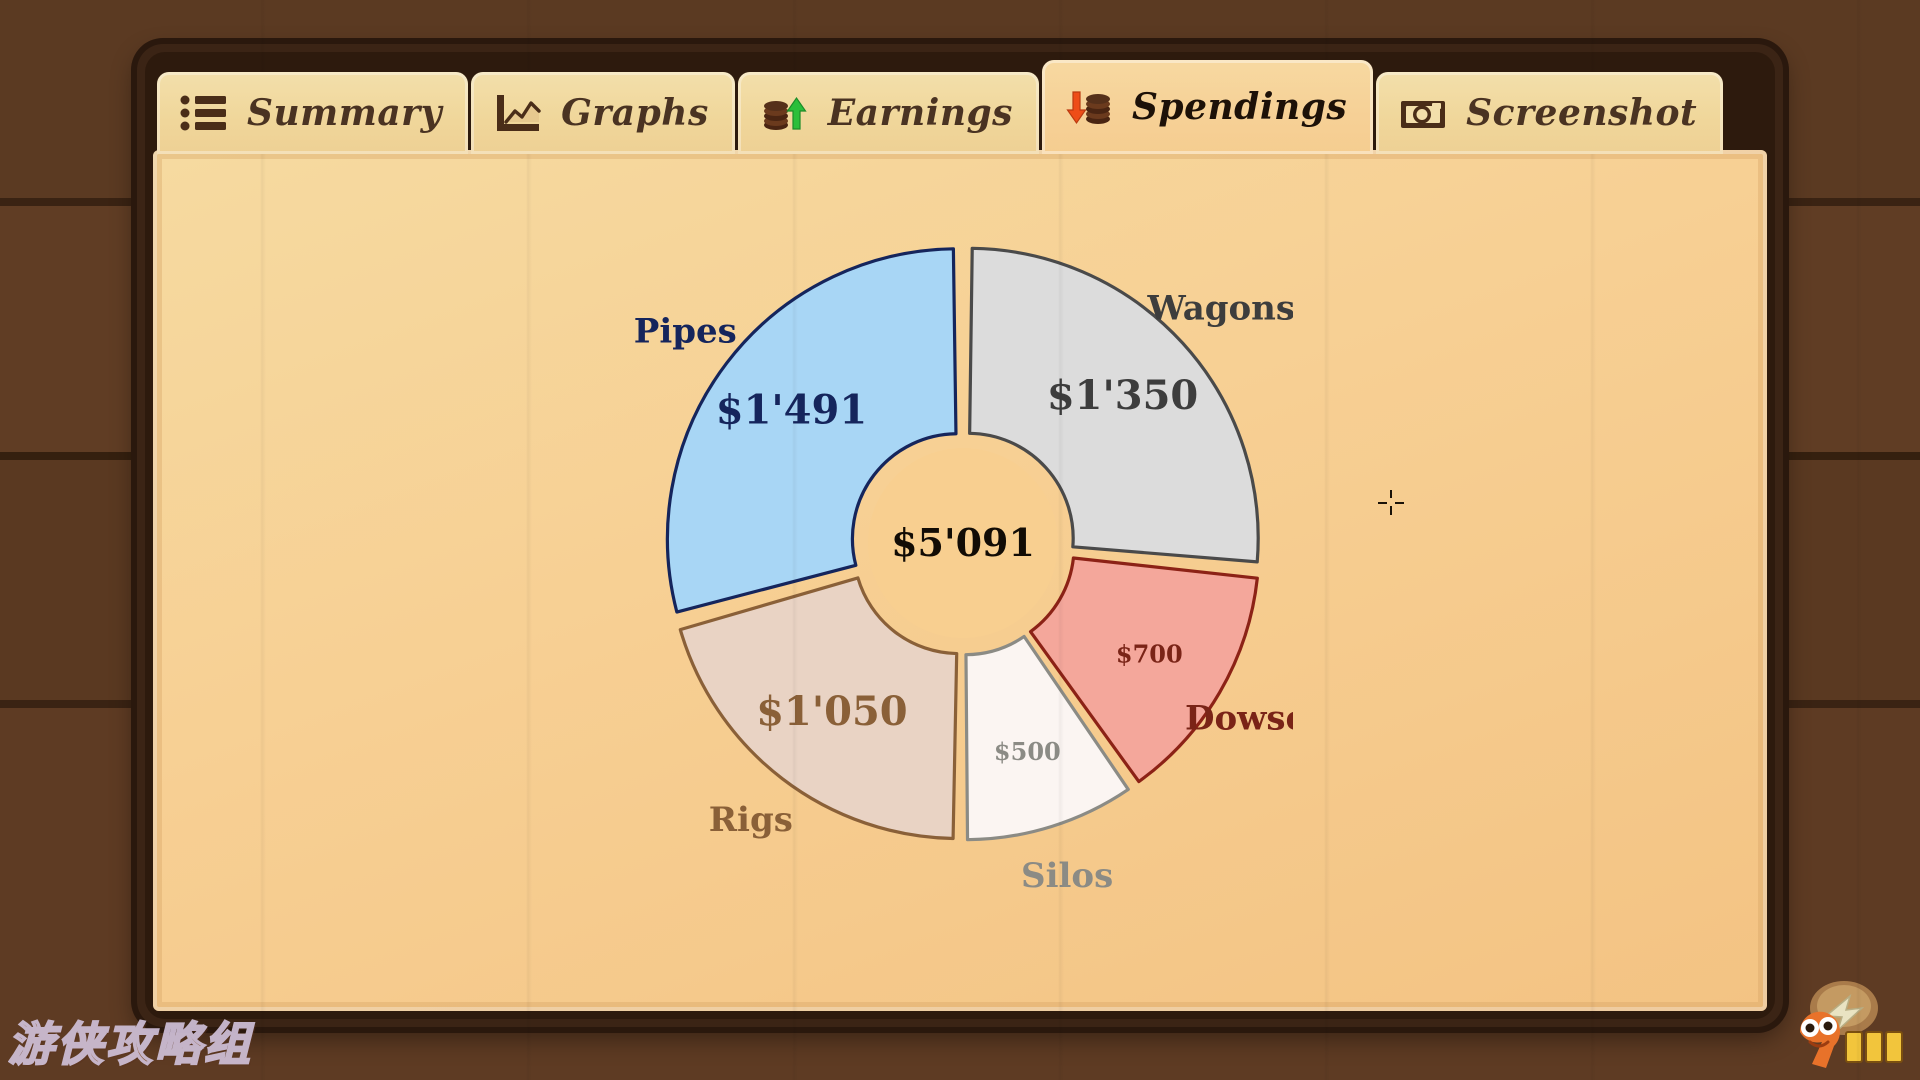  What do you see at coordinates (920, 113) in the screenshot?
I see `tab-label: Earnings` at bounding box center [920, 113].